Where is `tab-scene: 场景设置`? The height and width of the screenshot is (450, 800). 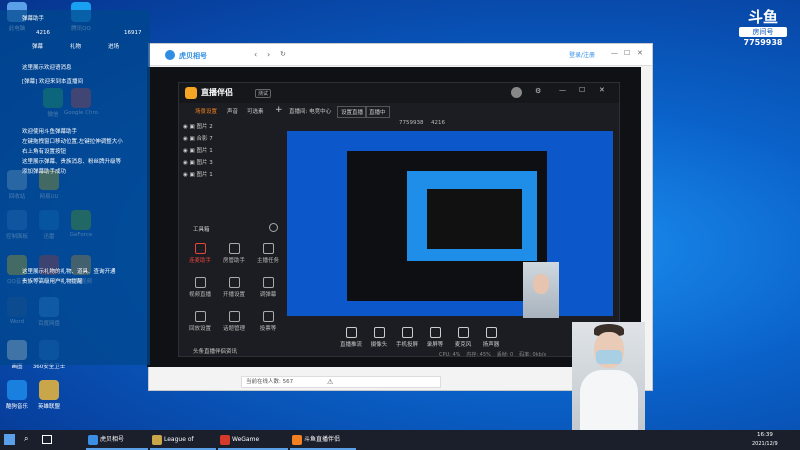
tab-scene: 场景设置 is located at coordinates (206, 111).